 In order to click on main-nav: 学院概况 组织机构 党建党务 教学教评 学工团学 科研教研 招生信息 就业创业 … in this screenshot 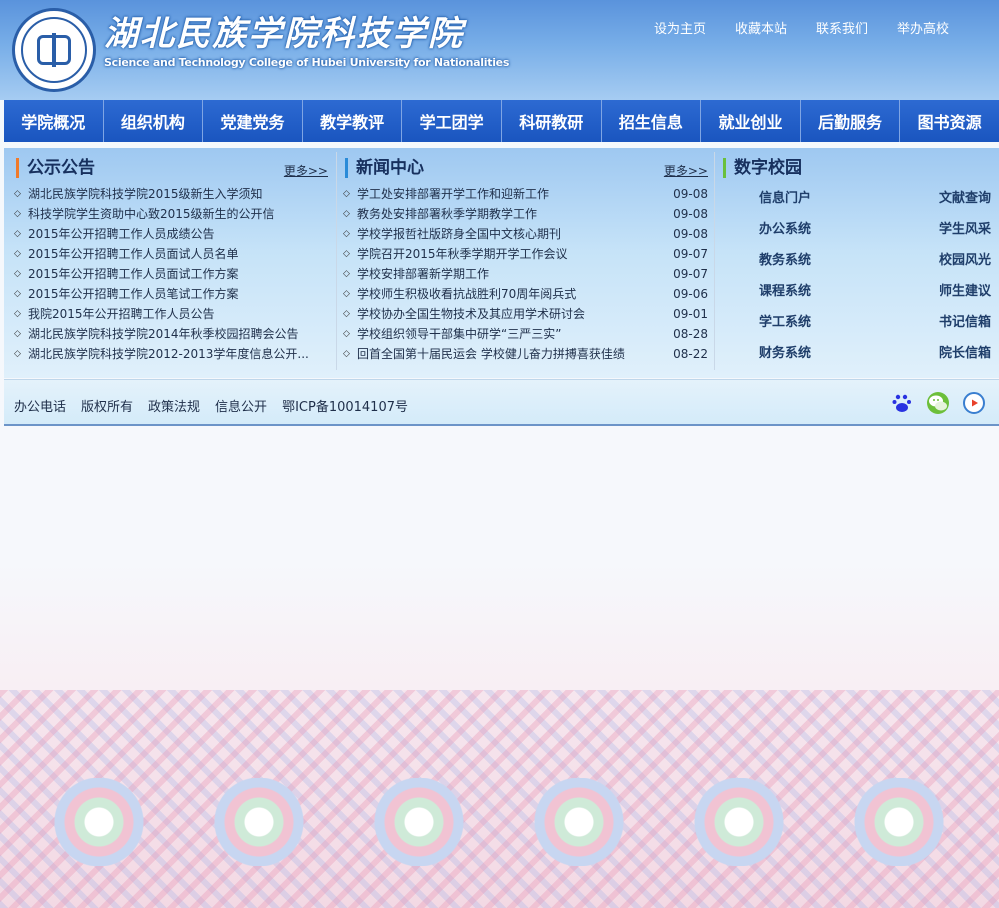, I will do `click(501, 121)`.